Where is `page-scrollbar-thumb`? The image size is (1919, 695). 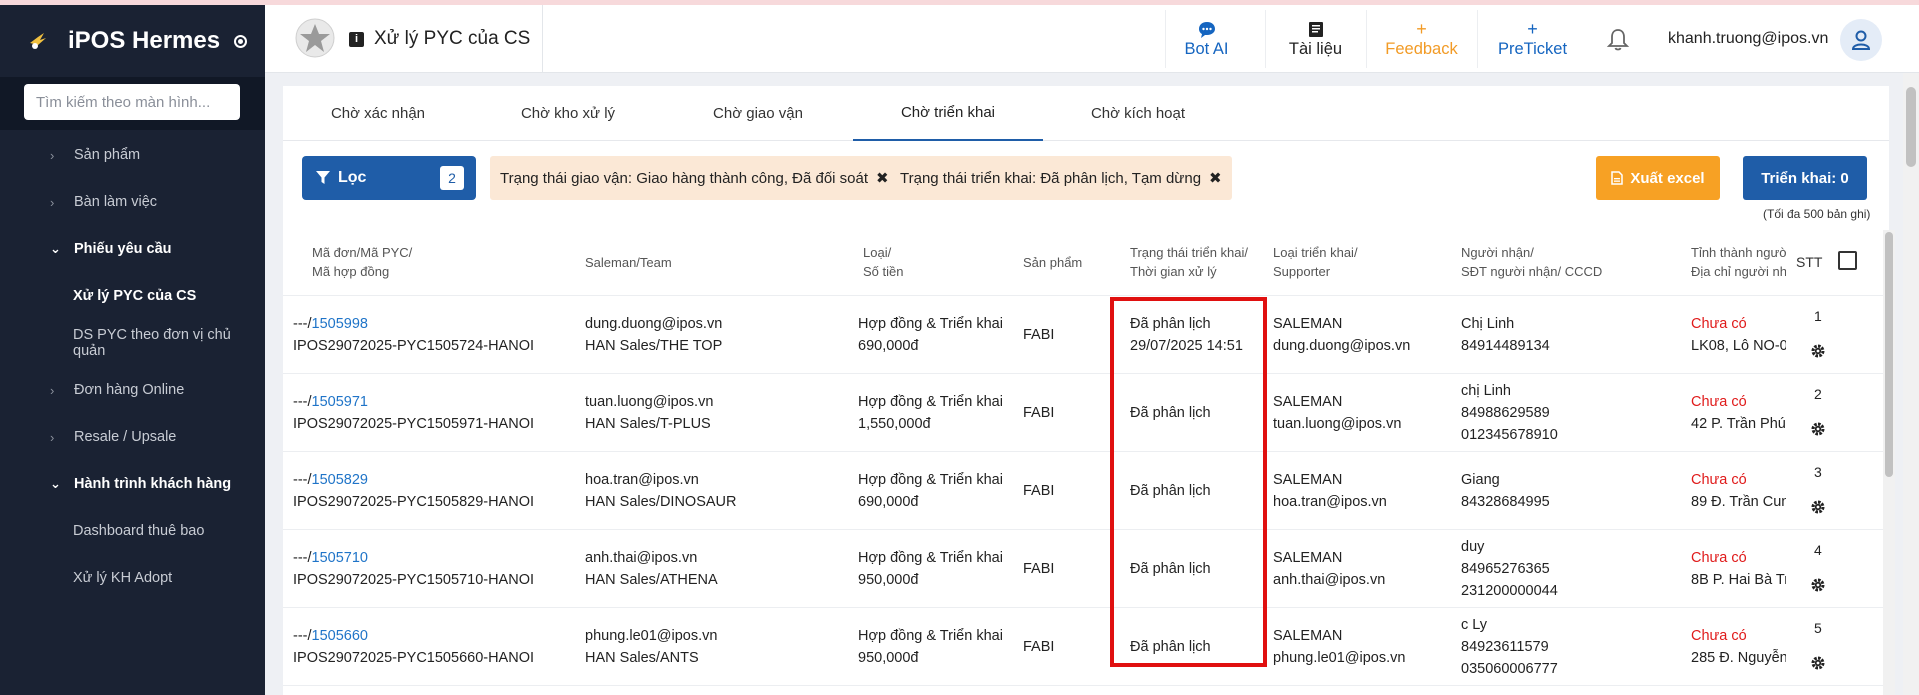
page-scrollbar-thumb is located at coordinates (1911, 127).